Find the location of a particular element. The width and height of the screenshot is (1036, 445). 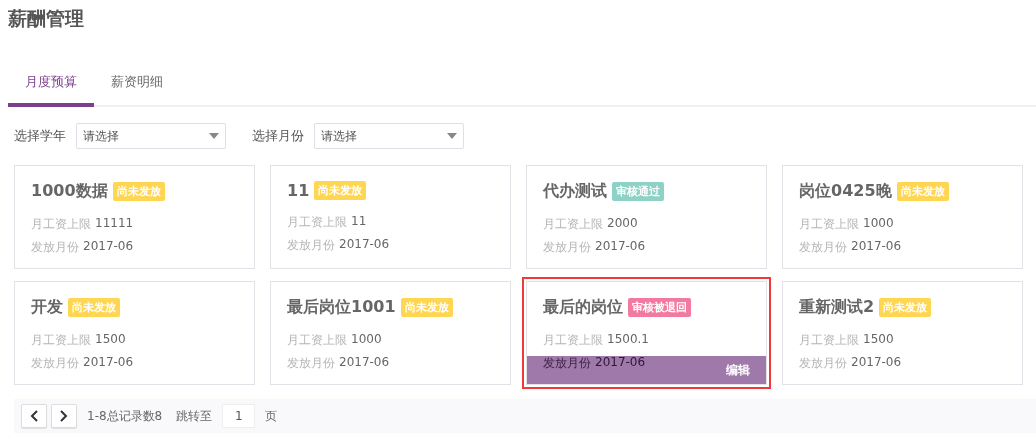

next-button is located at coordinates (64, 416).